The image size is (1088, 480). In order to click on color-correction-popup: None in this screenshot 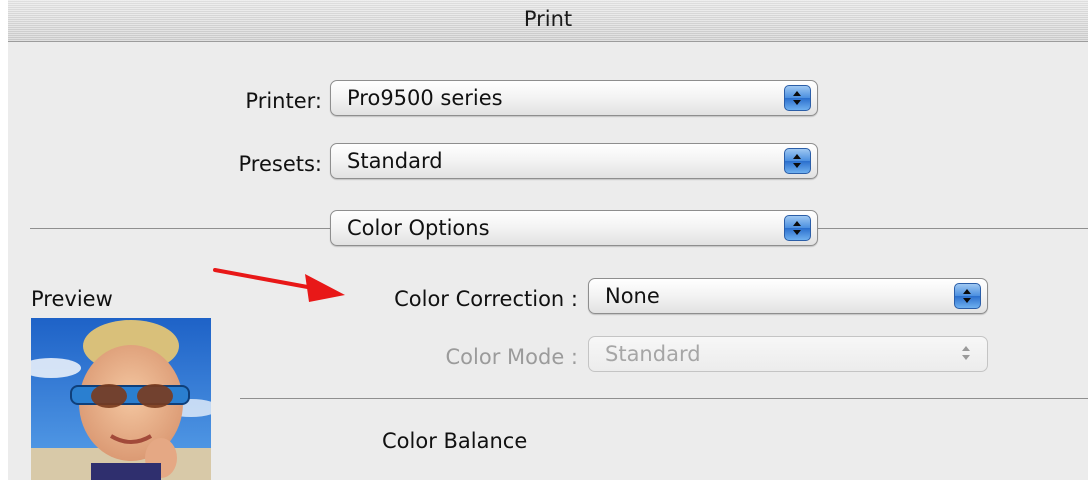, I will do `click(788, 296)`.